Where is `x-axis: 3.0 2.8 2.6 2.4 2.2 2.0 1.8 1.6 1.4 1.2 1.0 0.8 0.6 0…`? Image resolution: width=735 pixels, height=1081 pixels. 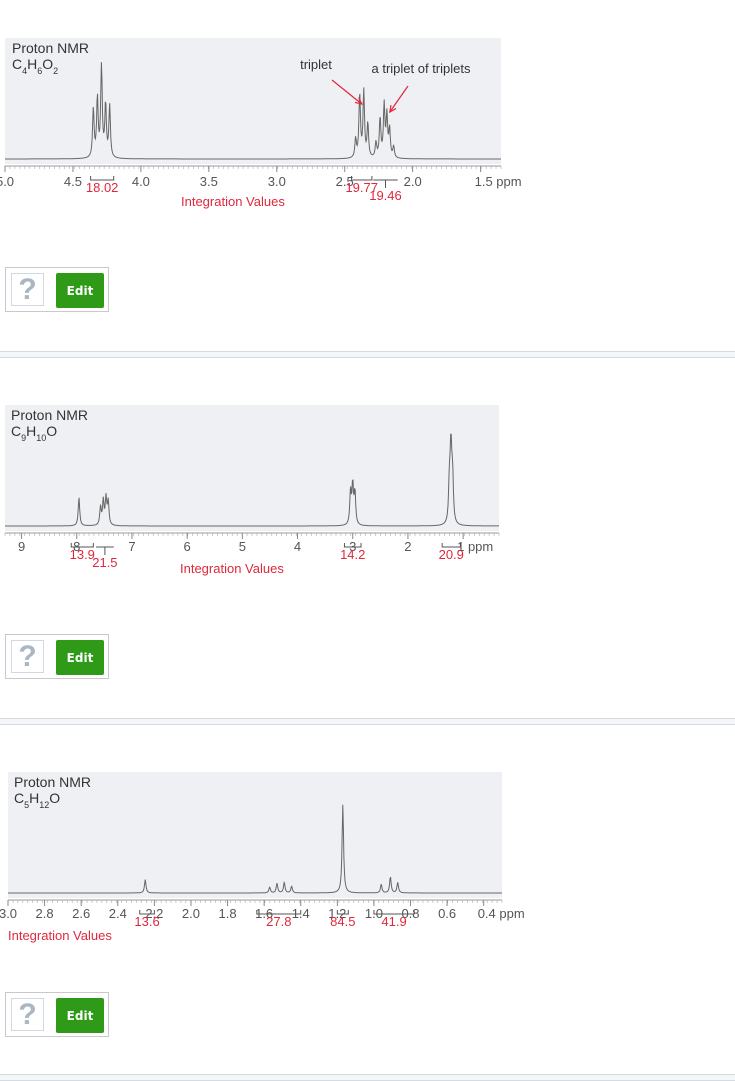
x-axis: 3.0 2.8 2.6 2.4 2.2 2.0 1.8 1.6 1.4 1.2 1.0 0.8 0.6 0… is located at coordinates (262, 910).